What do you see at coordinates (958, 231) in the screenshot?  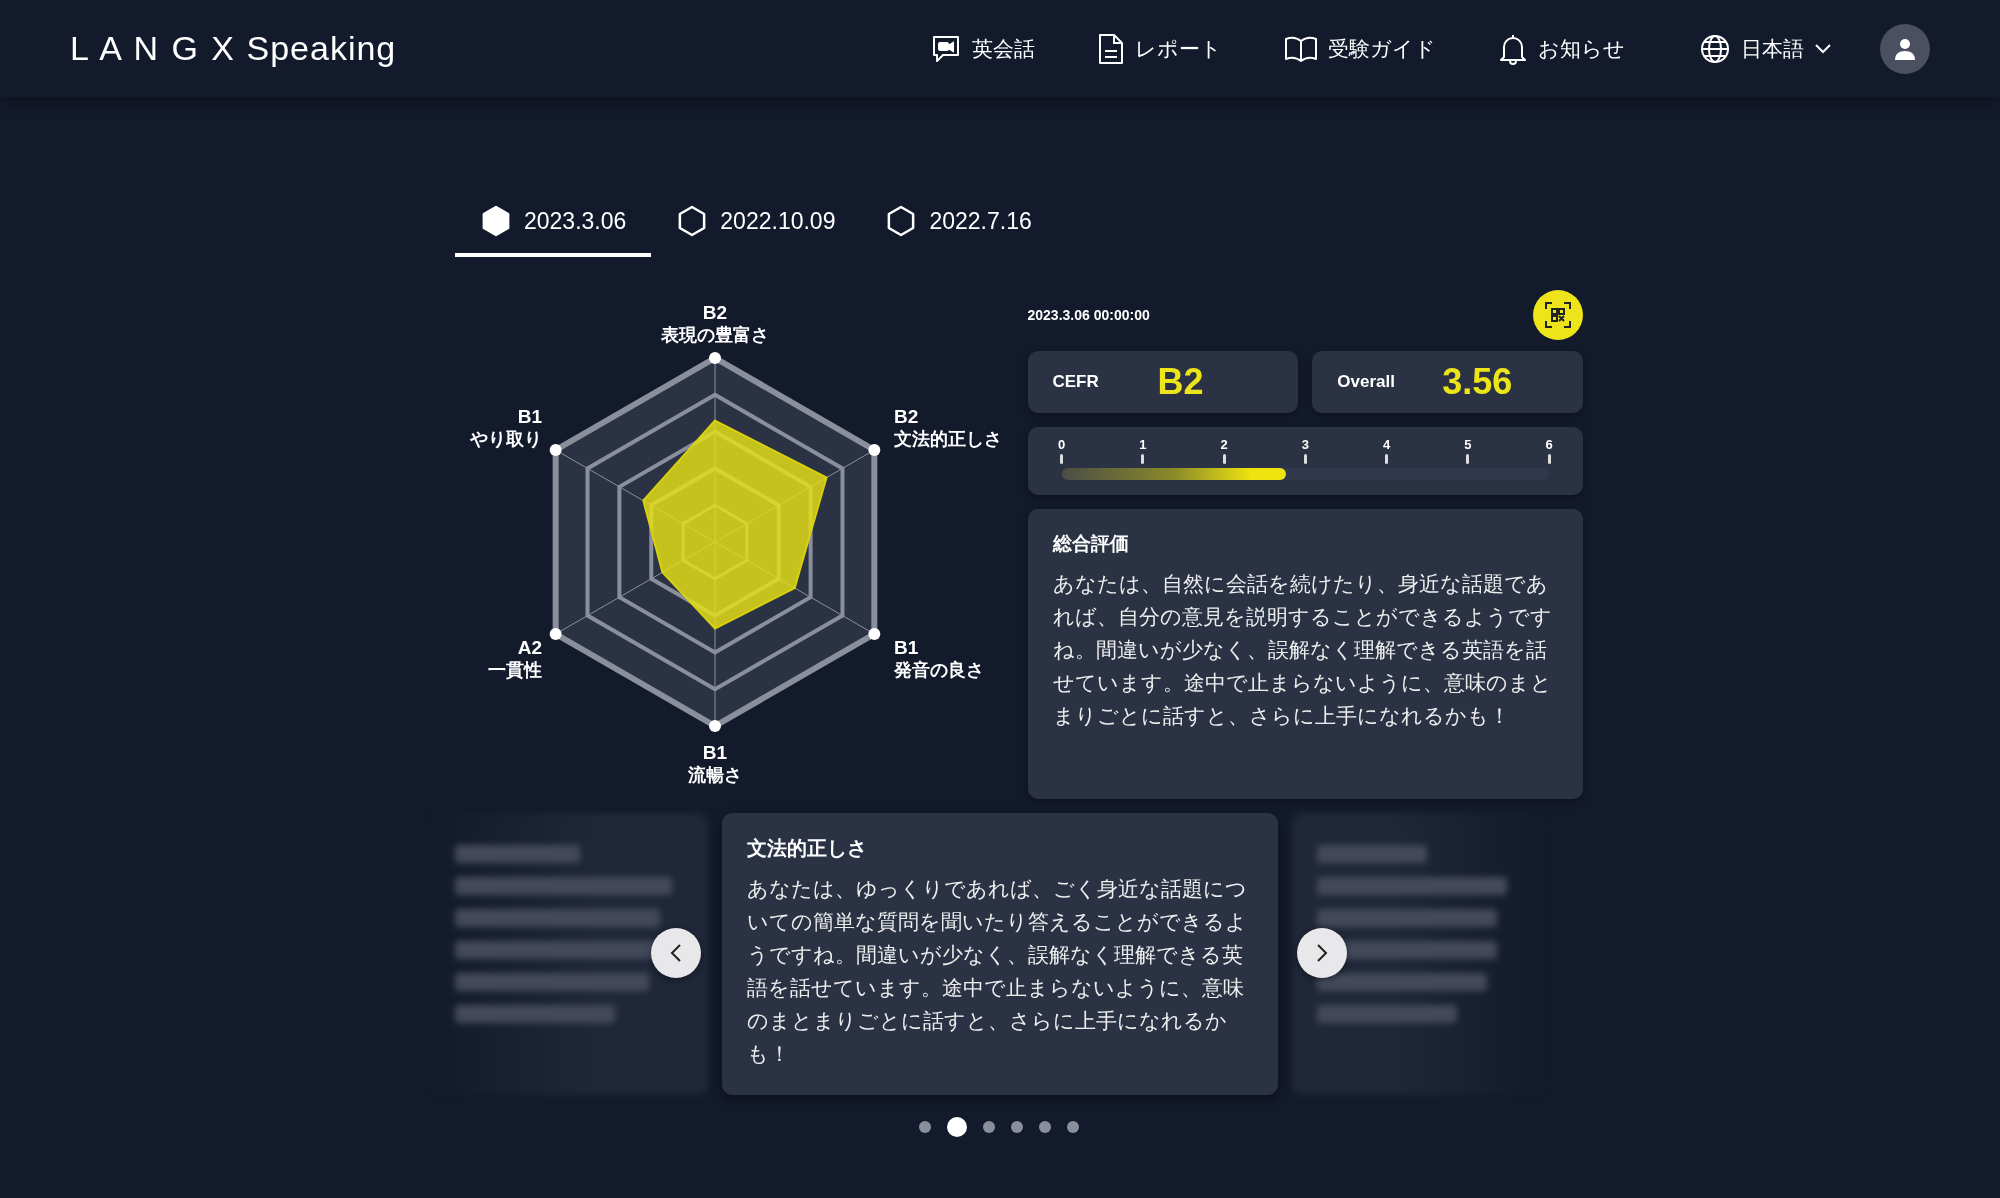 I see `date-tab: 2022.7.16` at bounding box center [958, 231].